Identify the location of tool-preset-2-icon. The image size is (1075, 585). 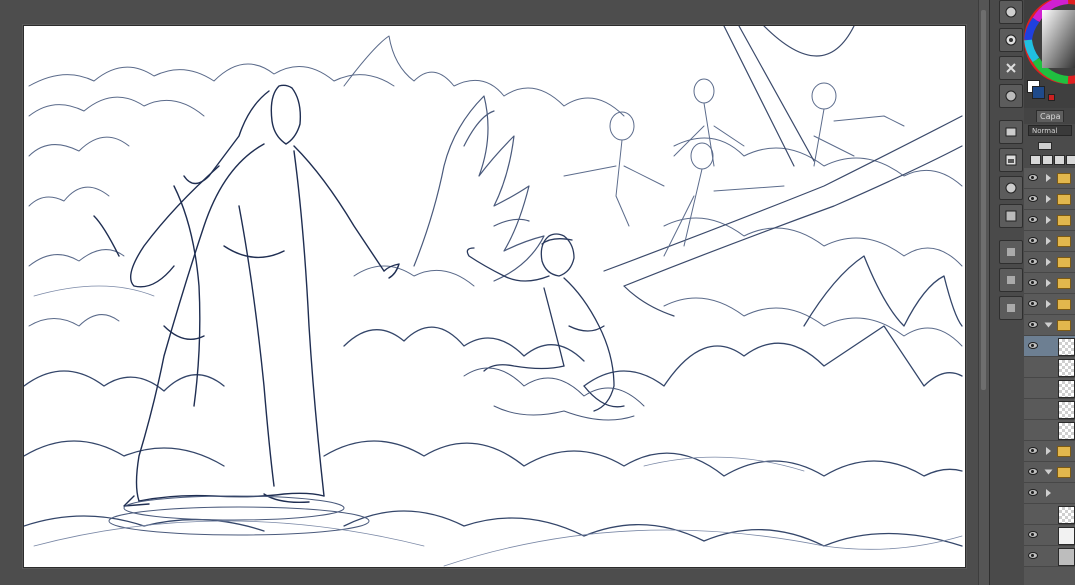
(1011, 280).